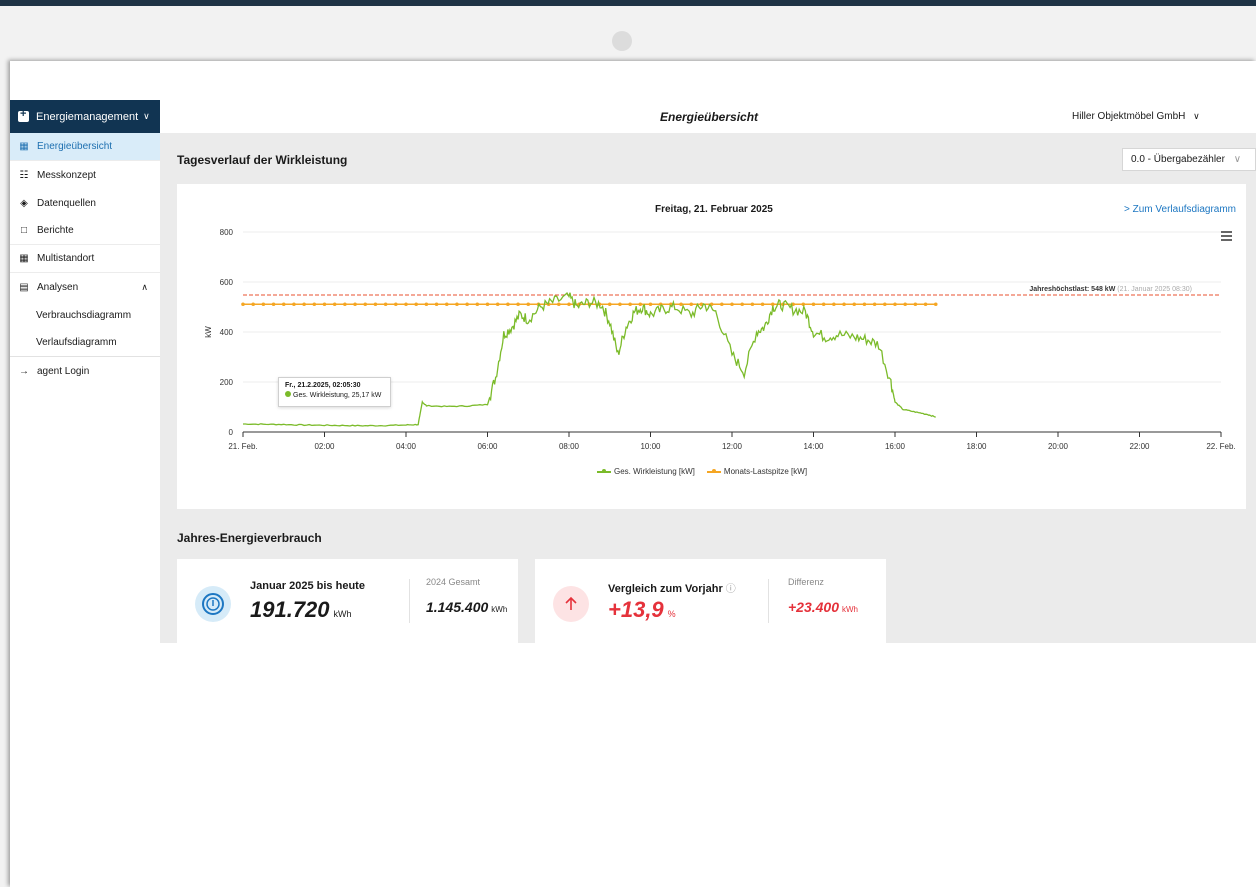  Describe the element at coordinates (650, 446) in the screenshot. I see `x-tick-label: 10:00` at that location.